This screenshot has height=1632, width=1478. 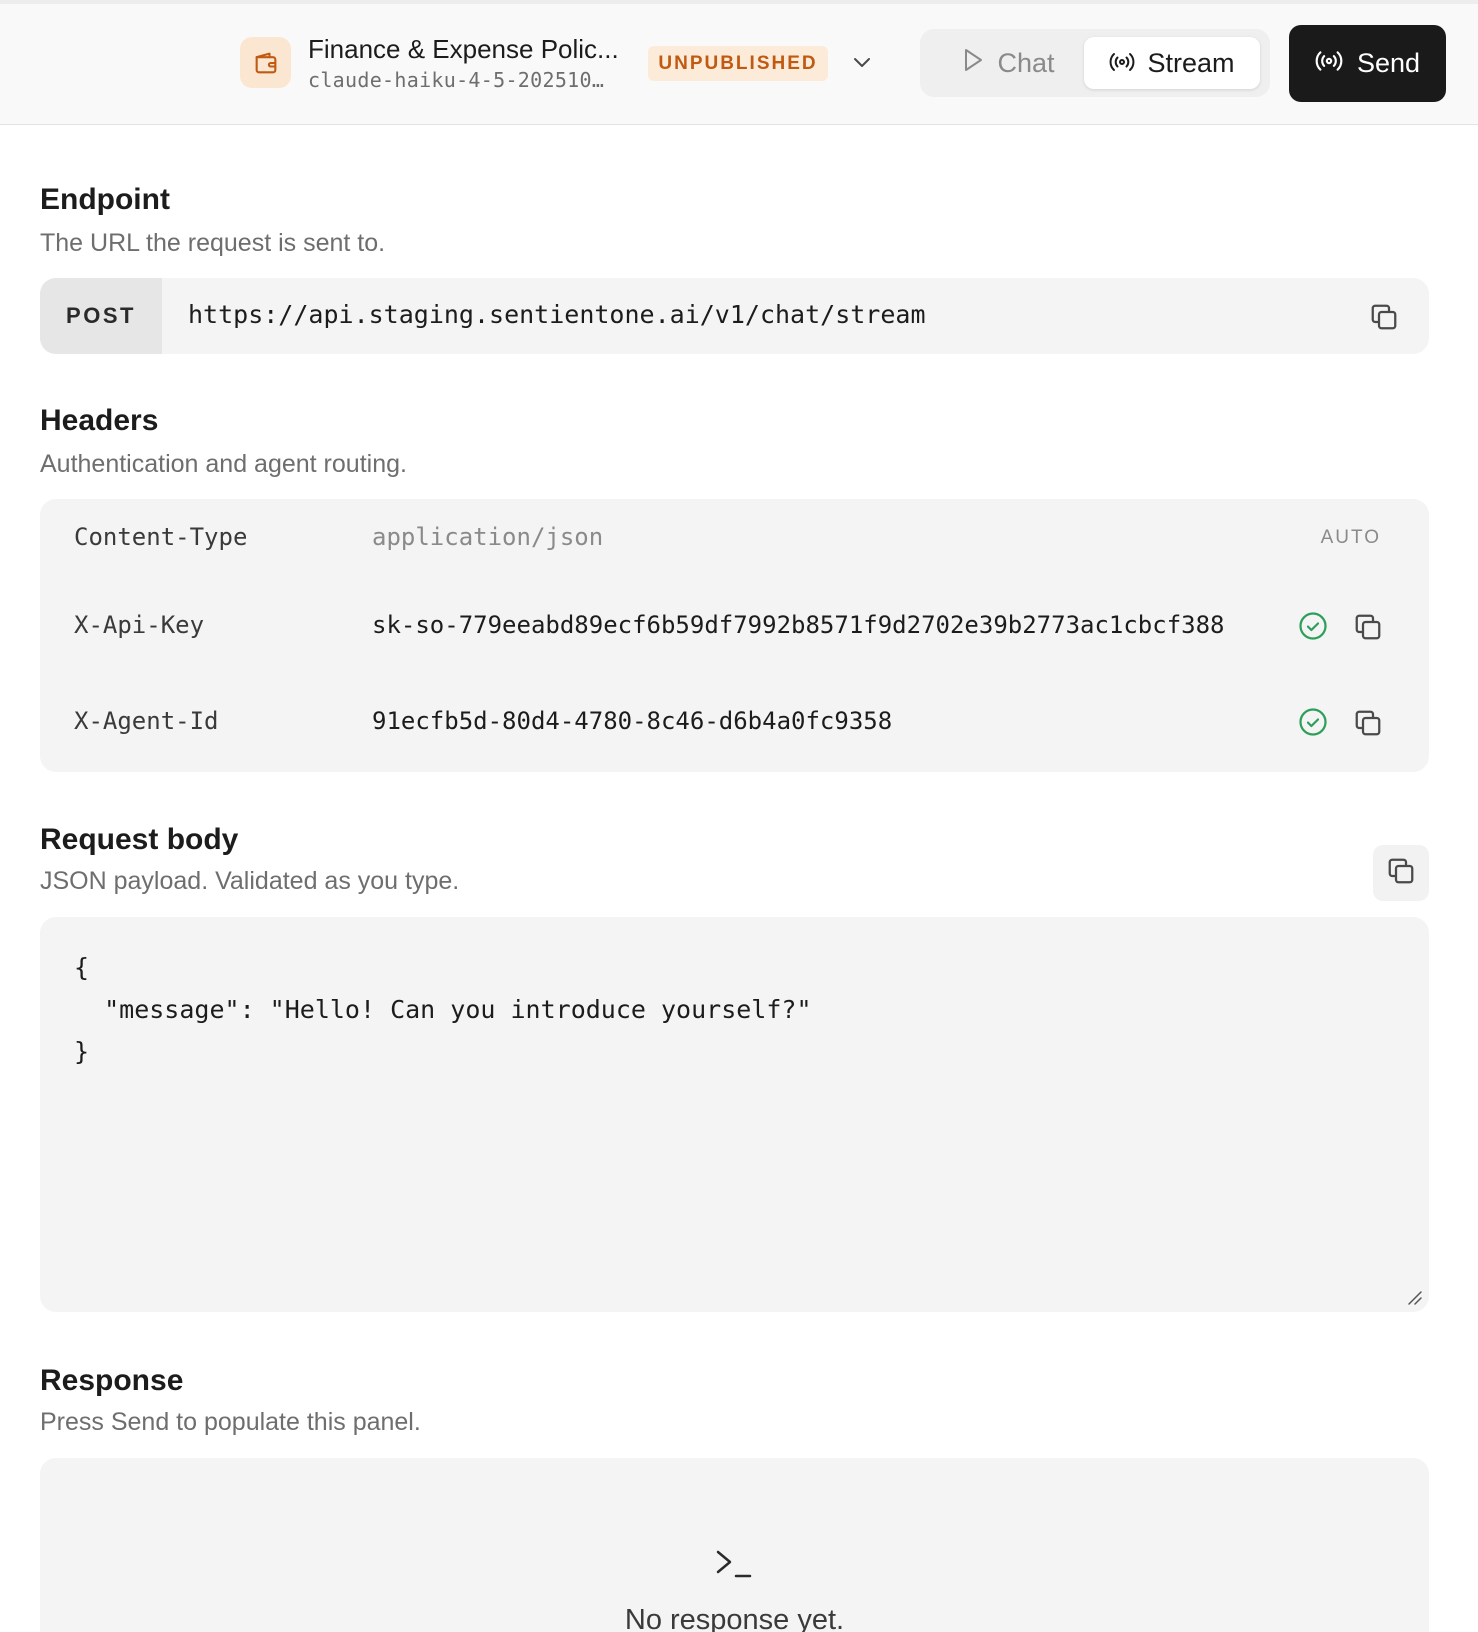 What do you see at coordinates (734, 538) in the screenshot?
I see `header-row: Content-Type application/json AUTO` at bounding box center [734, 538].